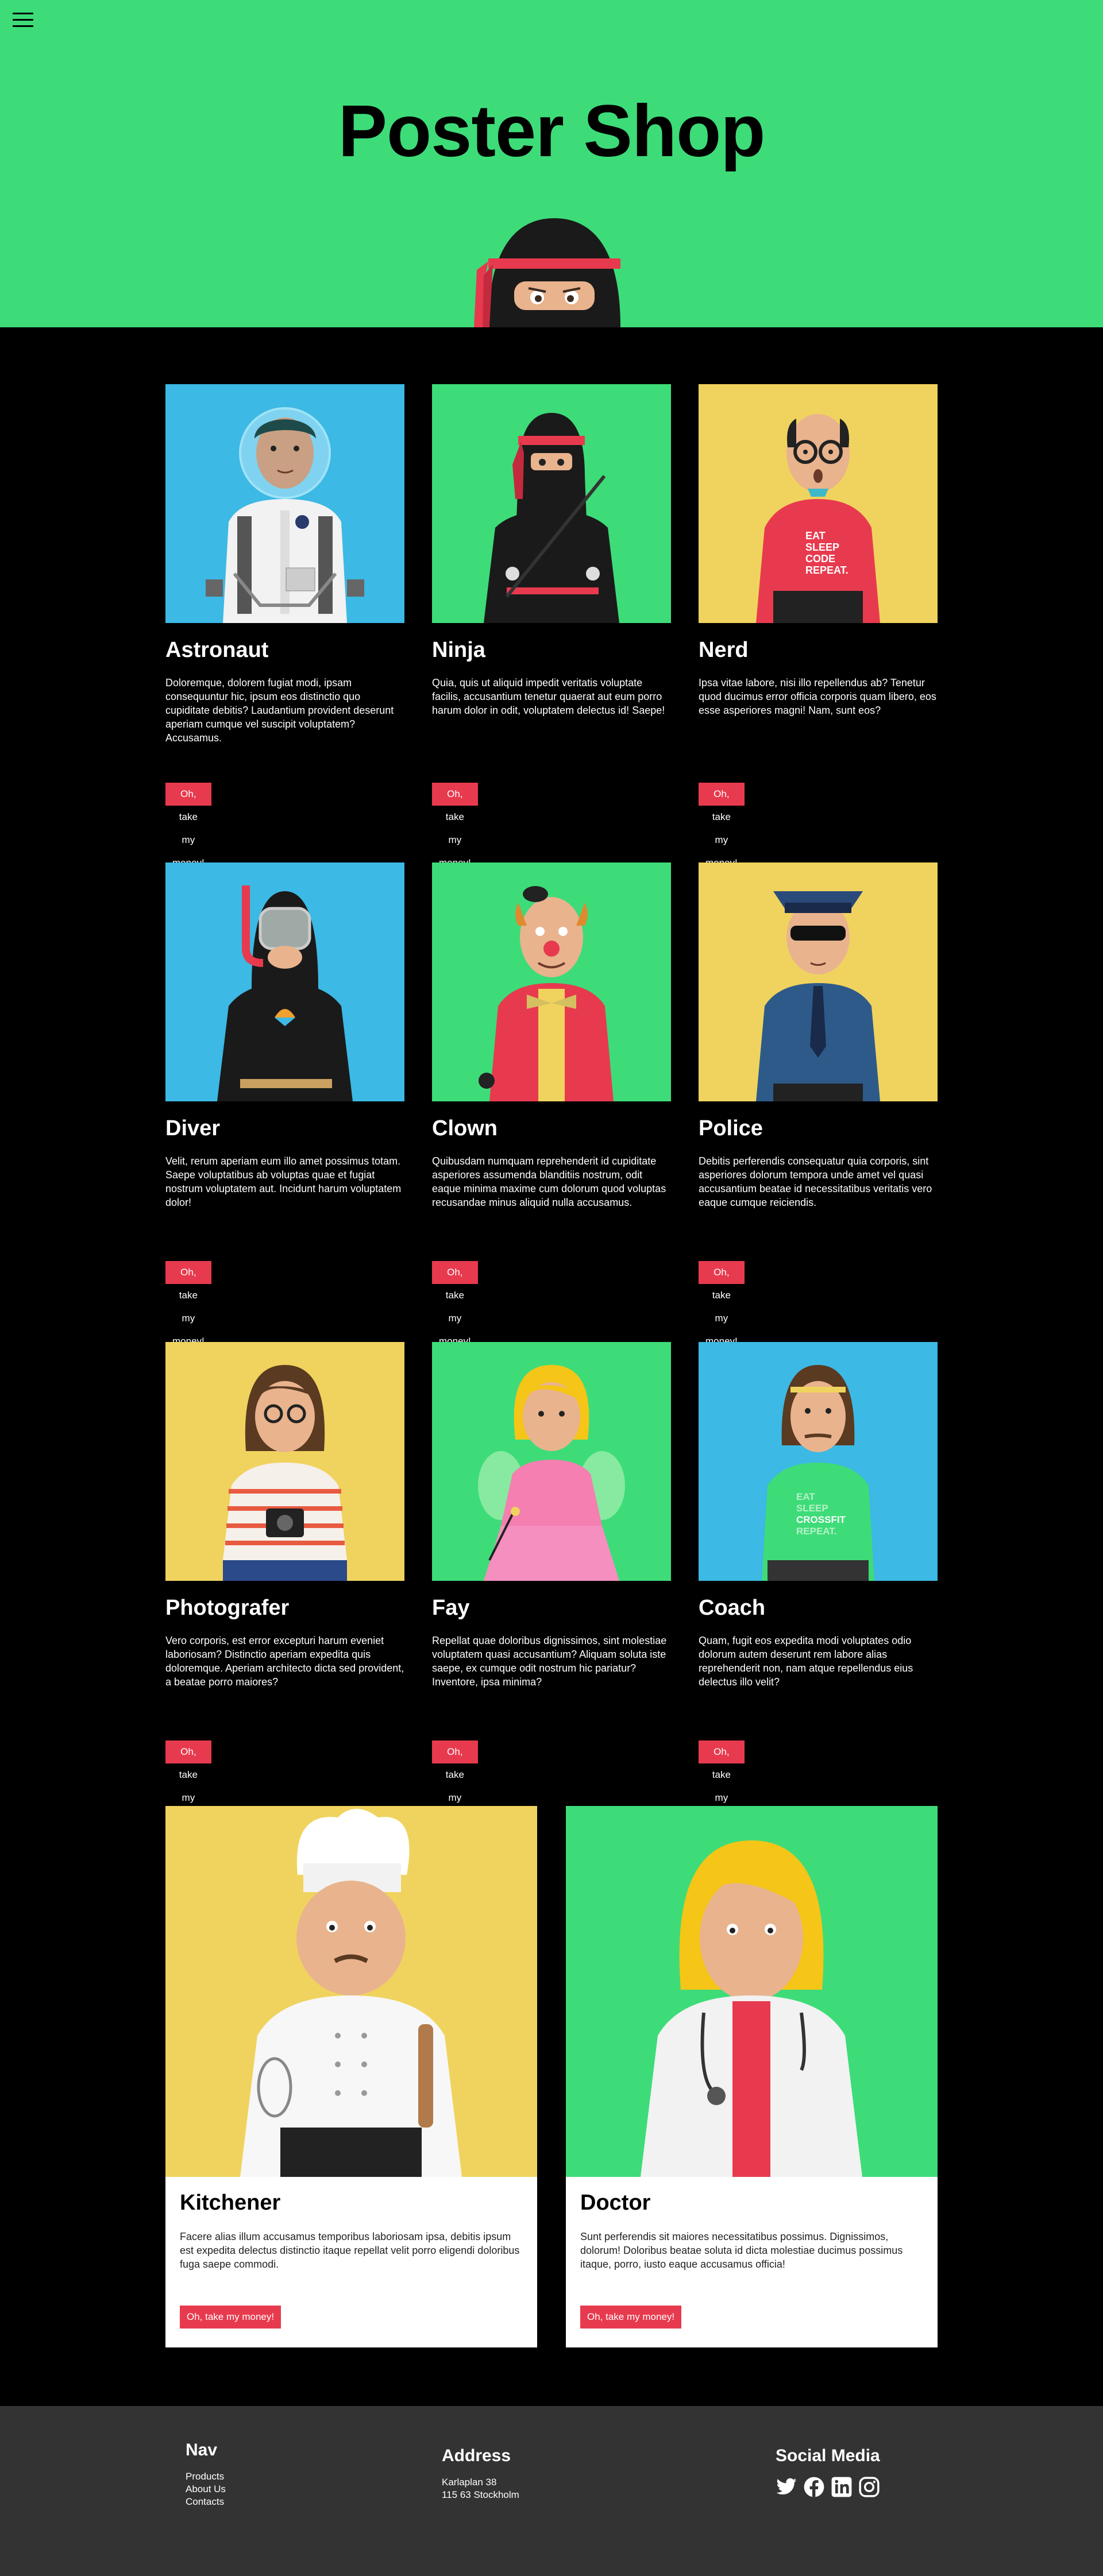  I want to click on product-title: Police, so click(731, 1128).